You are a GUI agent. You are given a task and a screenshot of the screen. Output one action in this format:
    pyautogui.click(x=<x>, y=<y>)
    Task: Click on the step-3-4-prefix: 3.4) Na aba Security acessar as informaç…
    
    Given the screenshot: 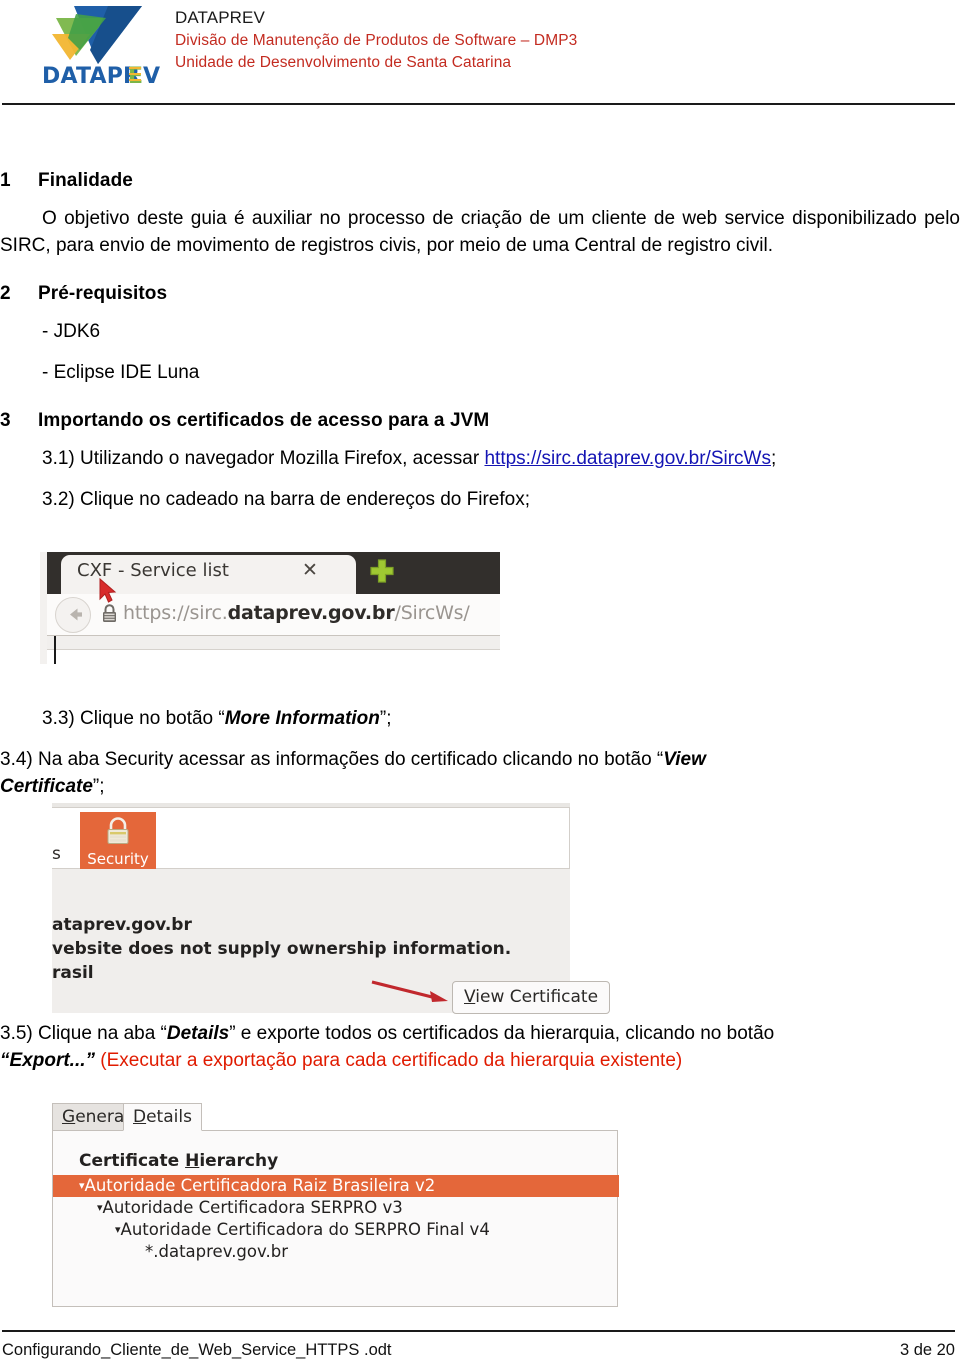 What is the action you would take?
    pyautogui.click(x=332, y=759)
    